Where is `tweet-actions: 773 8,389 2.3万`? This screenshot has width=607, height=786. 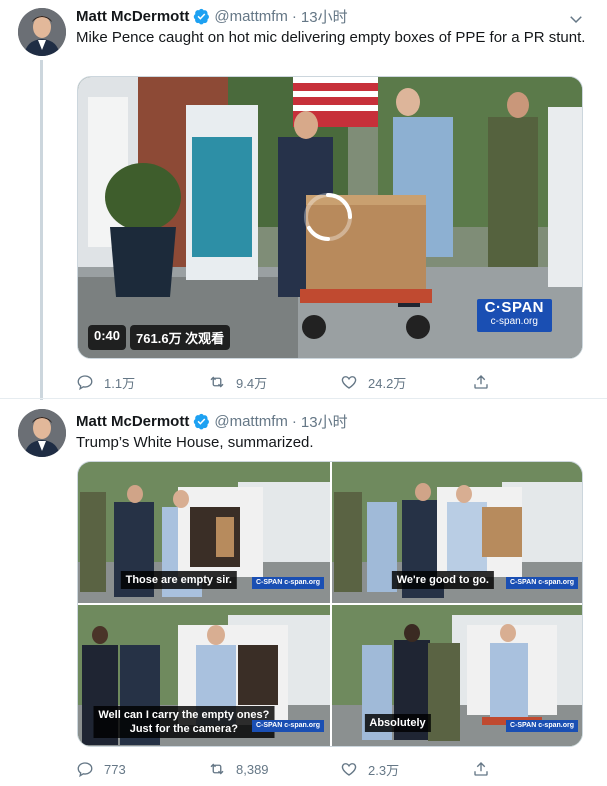 tweet-actions: 773 8,389 2.3万 is located at coordinates (296, 769).